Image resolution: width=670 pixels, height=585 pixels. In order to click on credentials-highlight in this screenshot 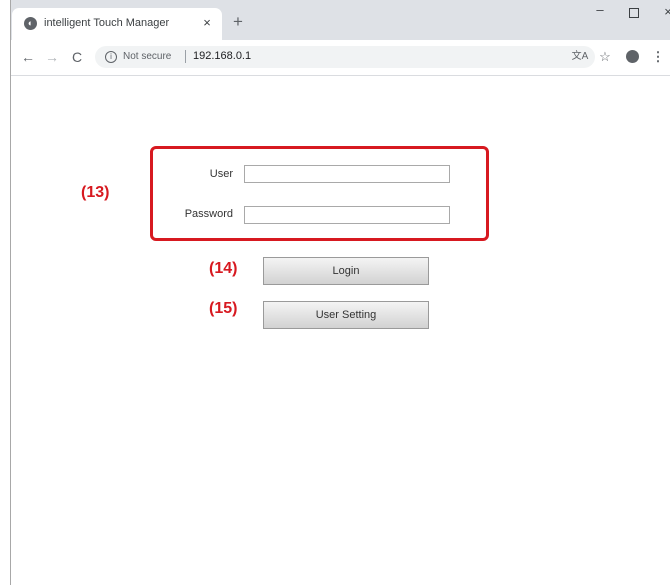, I will do `click(319, 193)`.